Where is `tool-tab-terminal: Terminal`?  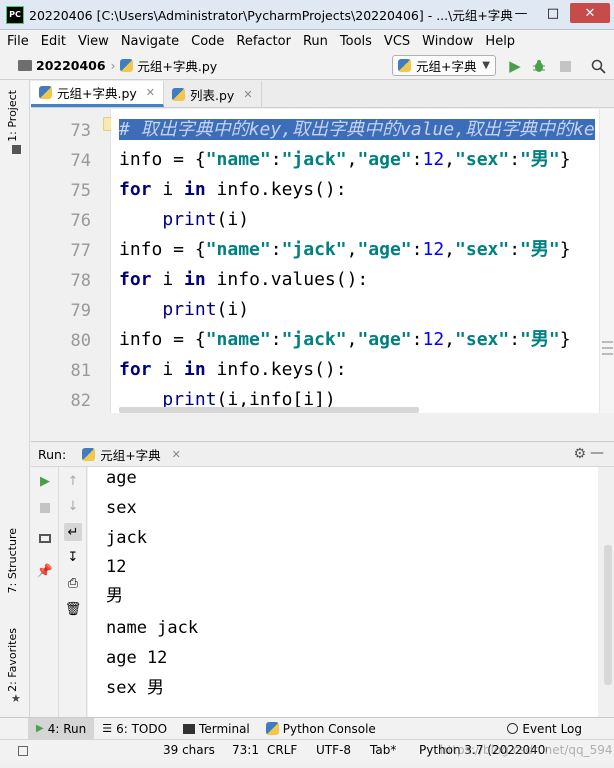
tool-tab-terminal: Terminal is located at coordinates (216, 729).